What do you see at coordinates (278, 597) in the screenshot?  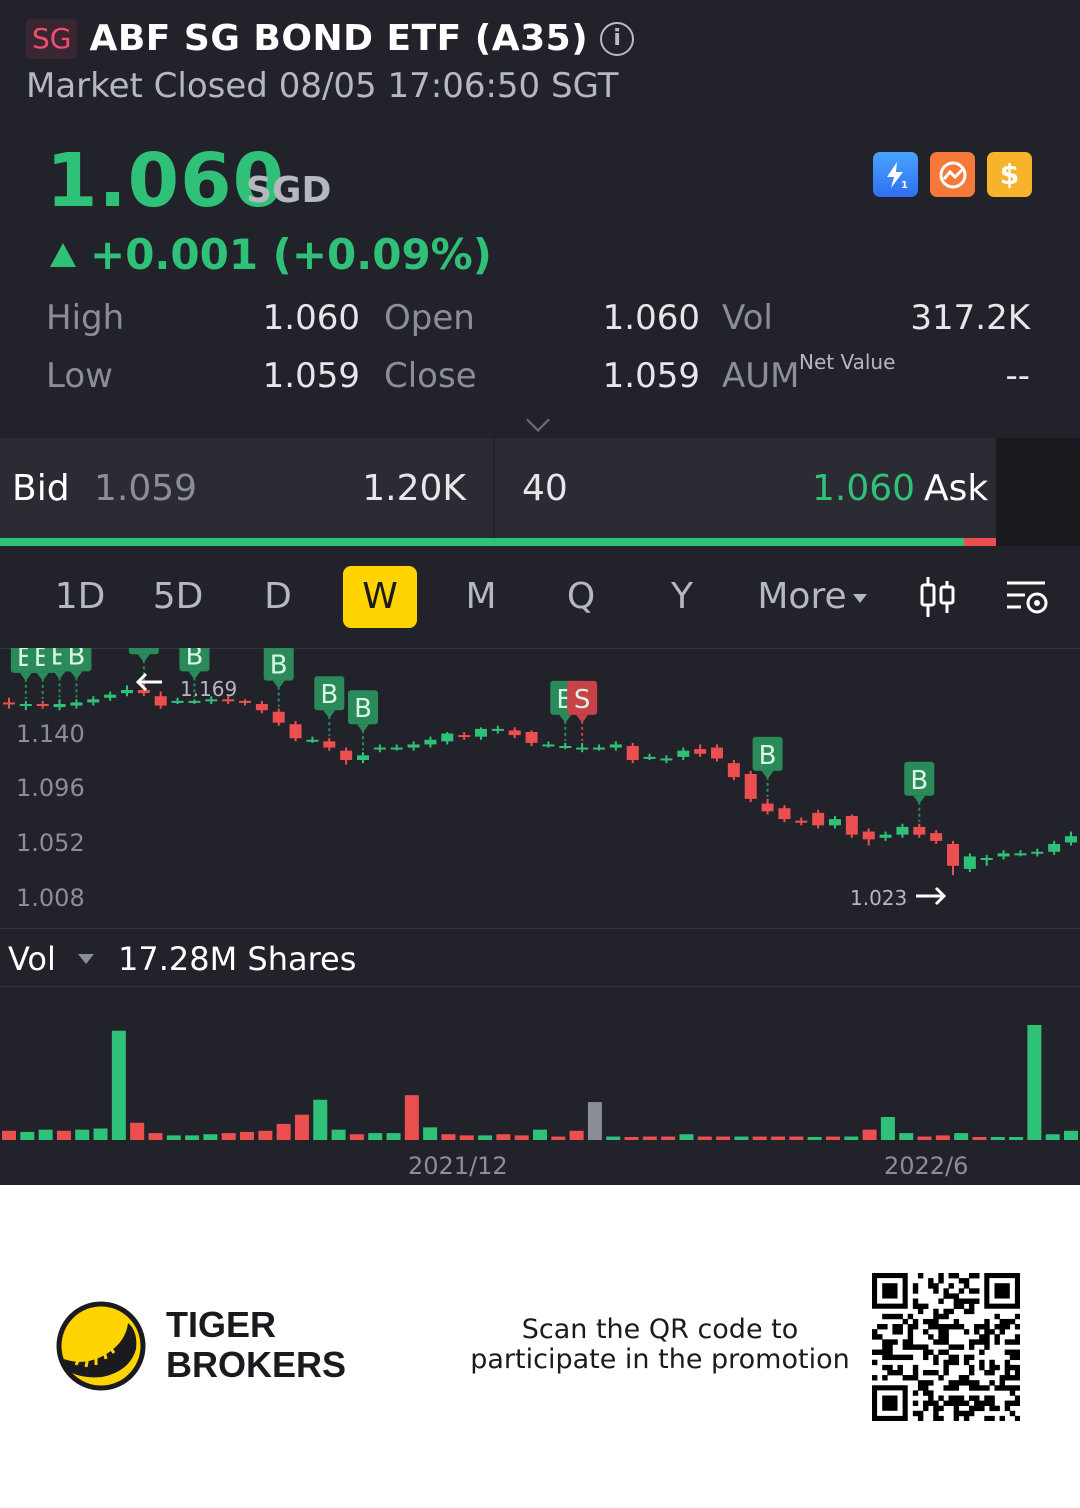 I see `tab-d: D` at bounding box center [278, 597].